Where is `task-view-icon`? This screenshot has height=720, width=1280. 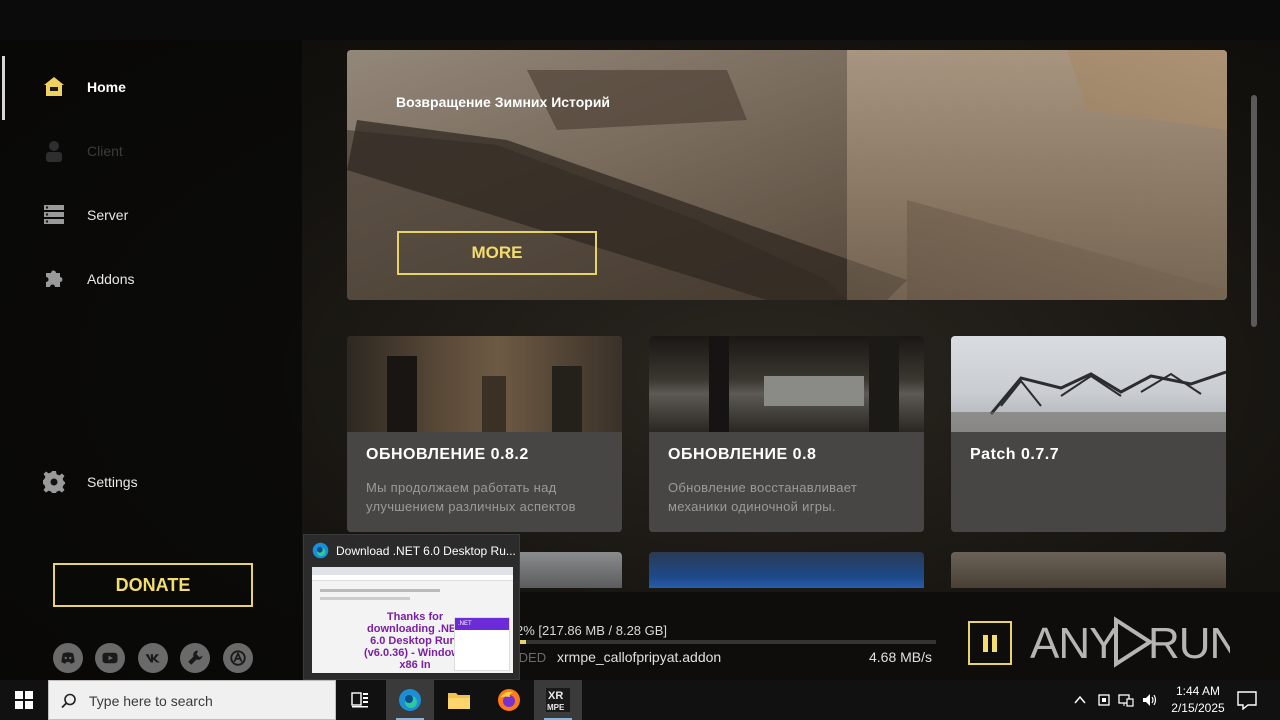 task-view-icon is located at coordinates (359, 700).